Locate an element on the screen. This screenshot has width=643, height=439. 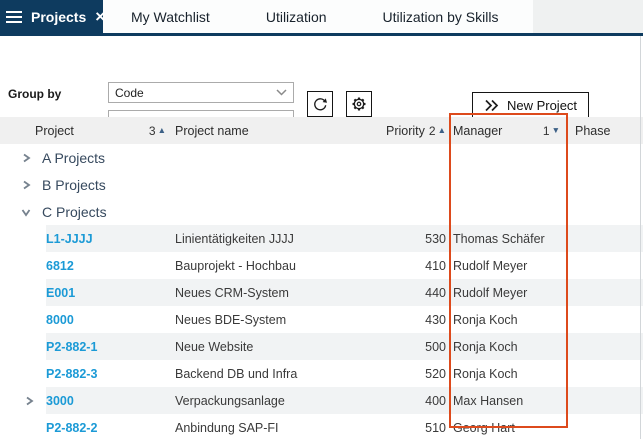
project-name-cell: Bauprojekt - Hochbau is located at coordinates (235, 265).